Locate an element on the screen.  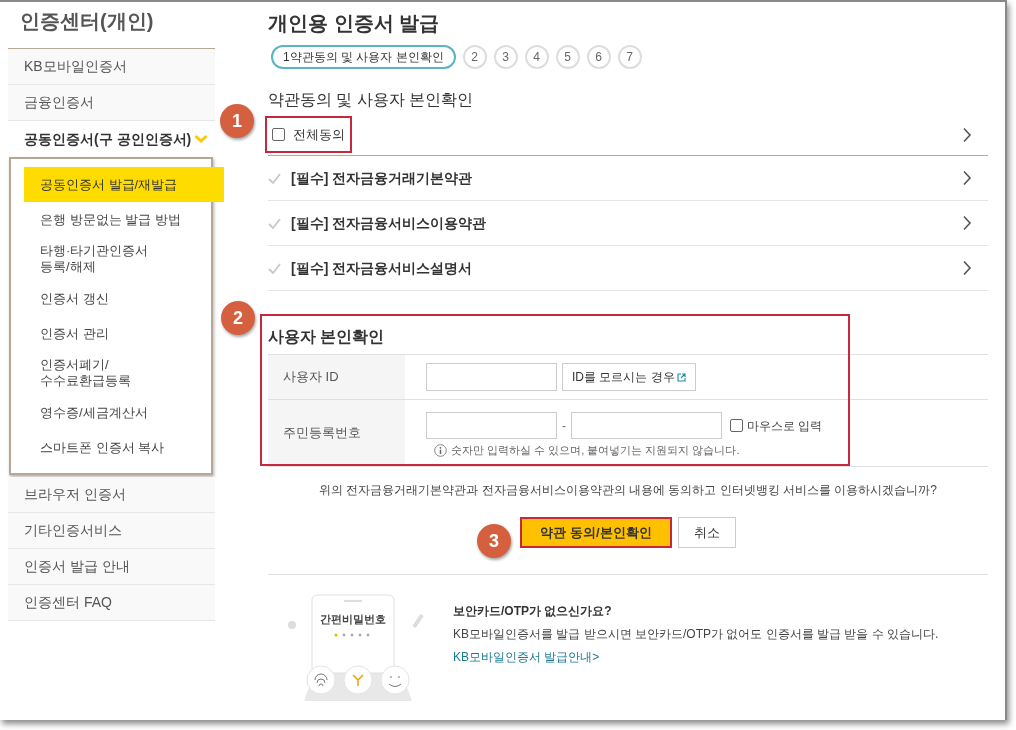
field-label: 주민등록번호 is located at coordinates (336, 433).